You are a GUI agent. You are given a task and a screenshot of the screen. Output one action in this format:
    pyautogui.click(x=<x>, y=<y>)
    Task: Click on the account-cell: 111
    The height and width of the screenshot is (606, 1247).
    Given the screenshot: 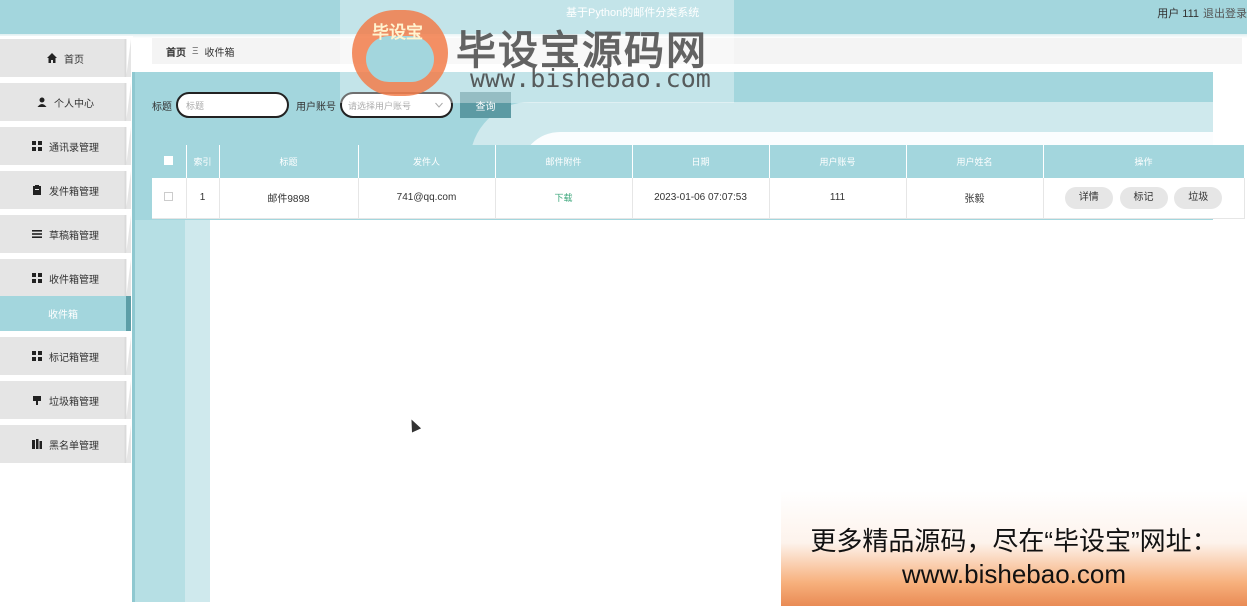 What is the action you would take?
    pyautogui.click(x=838, y=198)
    